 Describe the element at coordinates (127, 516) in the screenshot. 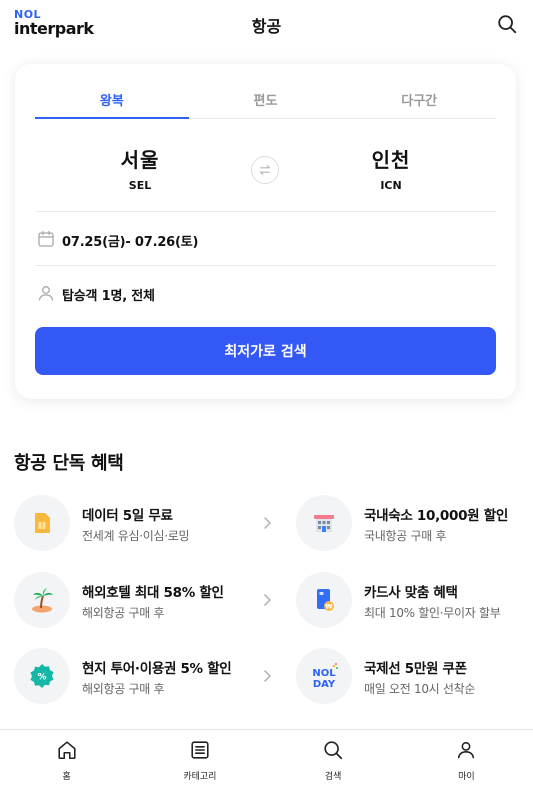

I see `benefit-title: 데이터 5일 무료` at that location.